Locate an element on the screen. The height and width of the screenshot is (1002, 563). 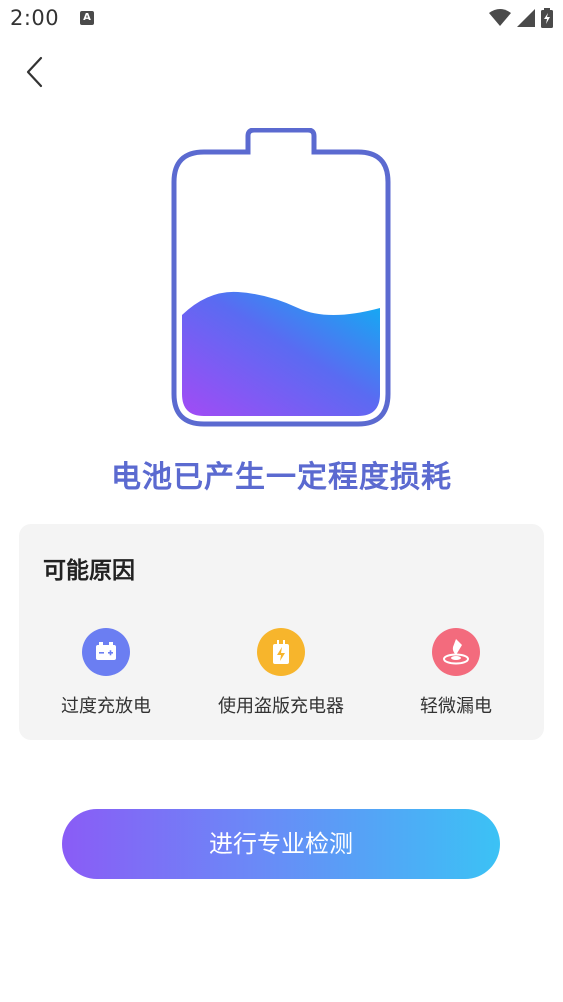
chevron-left-icon is located at coordinates (34, 72).